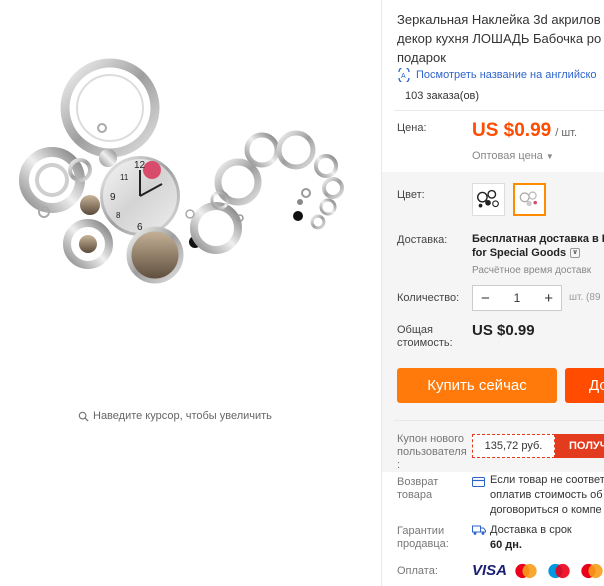 Image resolution: width=604 pixels, height=586 pixels. What do you see at coordinates (538, 239) in the screenshot?
I see `shipping-method: Бесплатная доставка в R` at bounding box center [538, 239].